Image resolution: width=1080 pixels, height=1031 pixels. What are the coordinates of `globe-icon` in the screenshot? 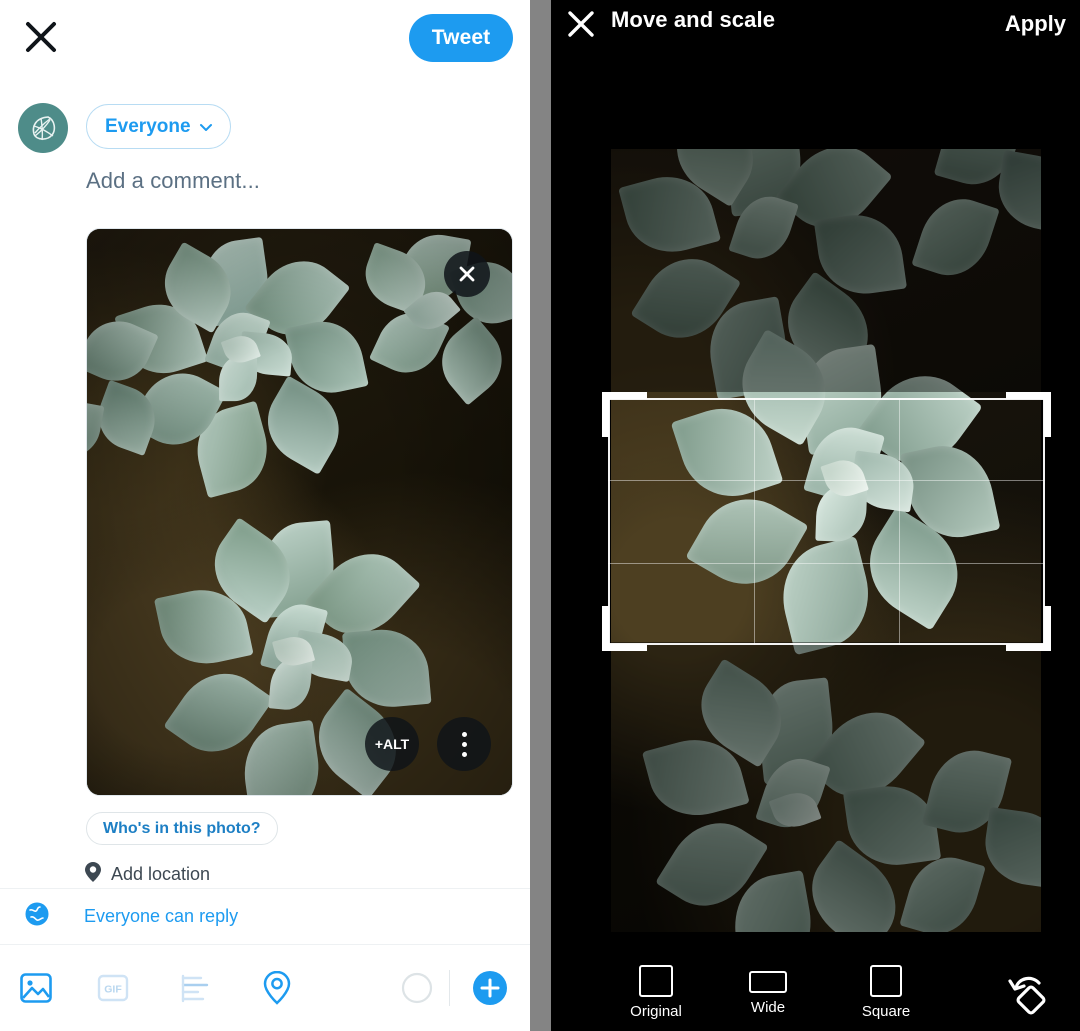 It's located at (37, 916).